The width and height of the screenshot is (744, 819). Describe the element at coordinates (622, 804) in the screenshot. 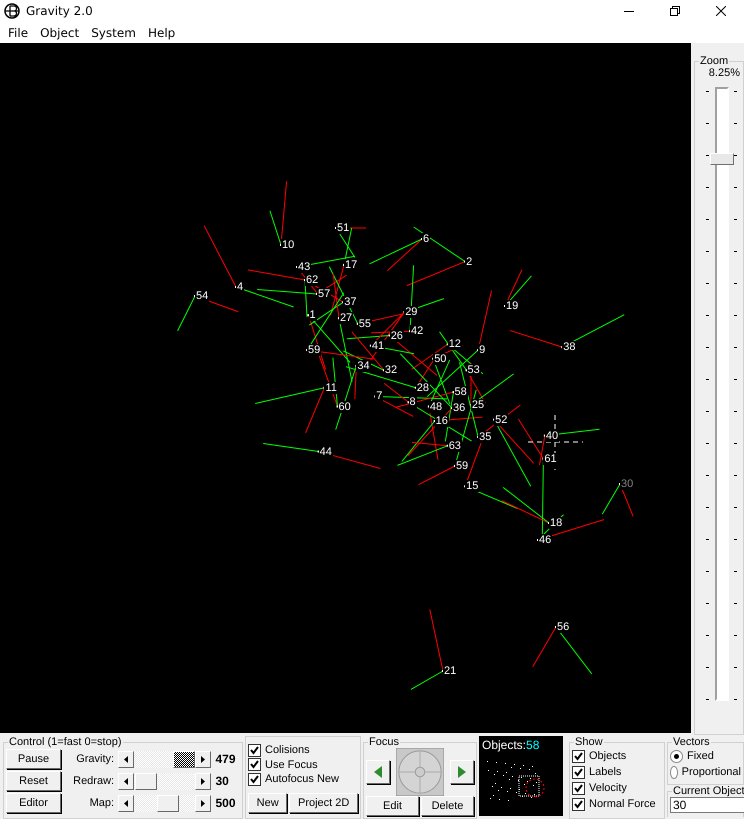

I see `checkbox-label: Normal Force` at that location.